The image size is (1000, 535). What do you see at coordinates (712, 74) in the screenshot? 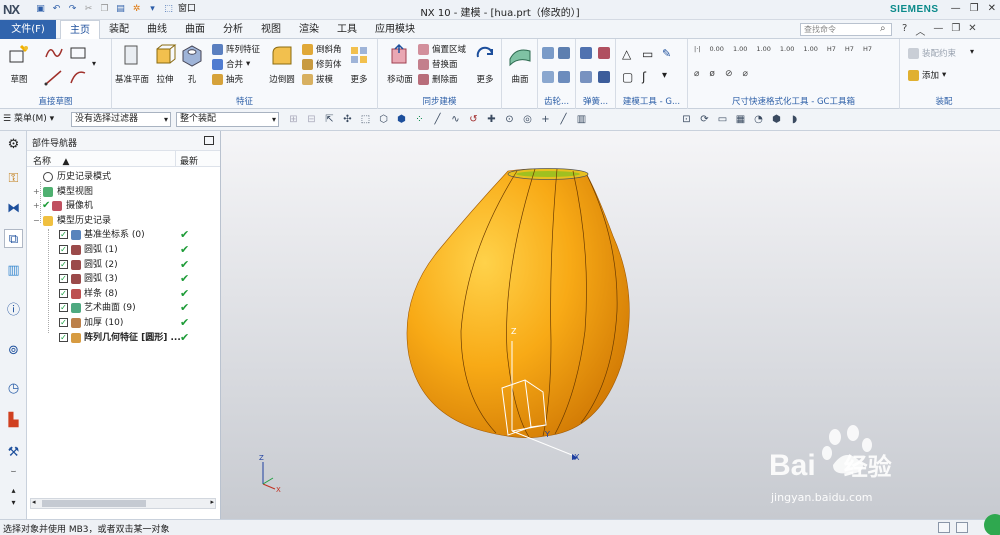
I see `phi-icon: ø` at bounding box center [712, 74].